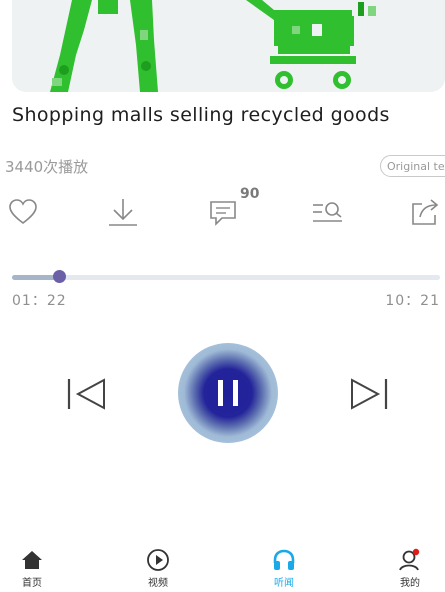 Image resolution: width=445 pixels, height=592 pixels. I want to click on tab-profile: 我的, so click(410, 566).